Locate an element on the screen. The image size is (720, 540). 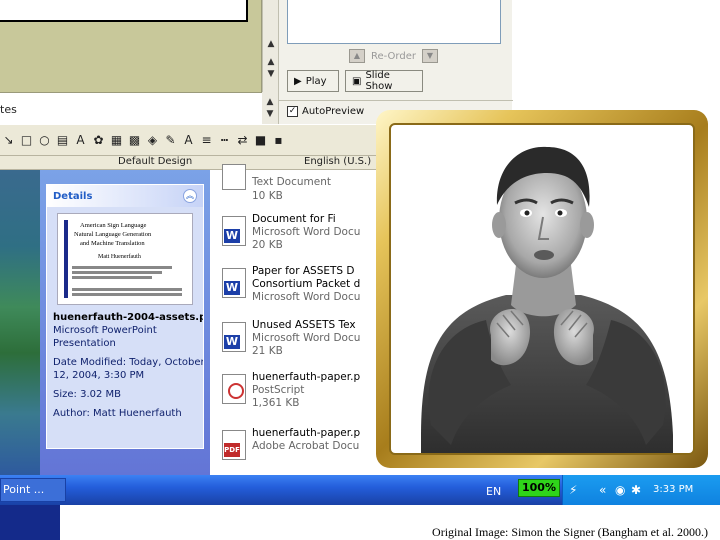
postscript-icon is located at coordinates (234, 389).